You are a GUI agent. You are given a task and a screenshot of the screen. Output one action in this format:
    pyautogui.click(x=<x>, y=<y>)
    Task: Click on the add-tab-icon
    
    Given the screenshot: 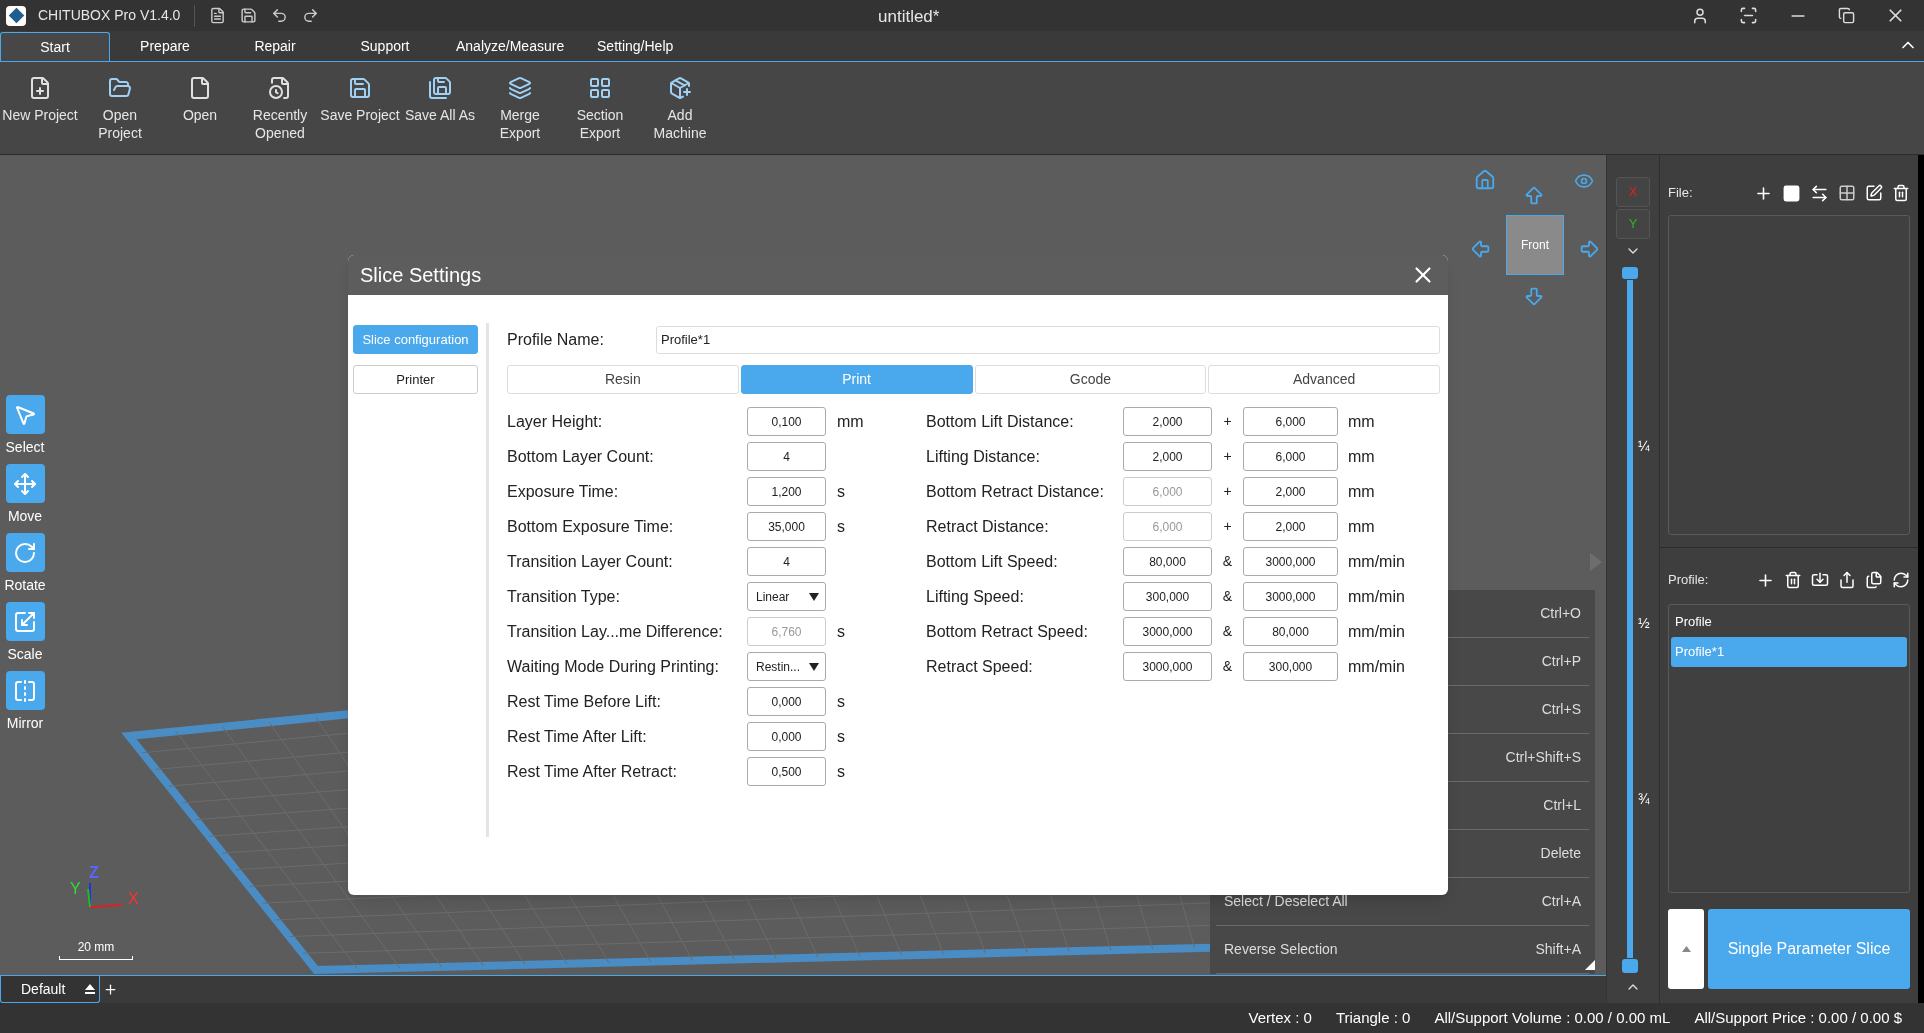 What is the action you would take?
    pyautogui.click(x=110, y=989)
    